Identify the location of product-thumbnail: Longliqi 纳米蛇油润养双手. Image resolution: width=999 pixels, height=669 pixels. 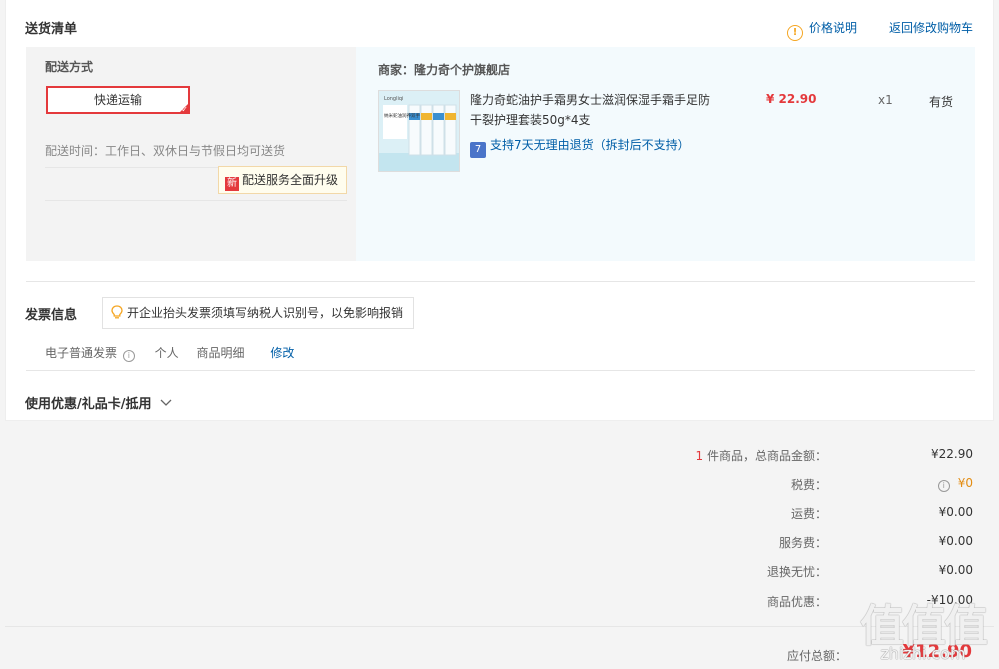
(419, 131).